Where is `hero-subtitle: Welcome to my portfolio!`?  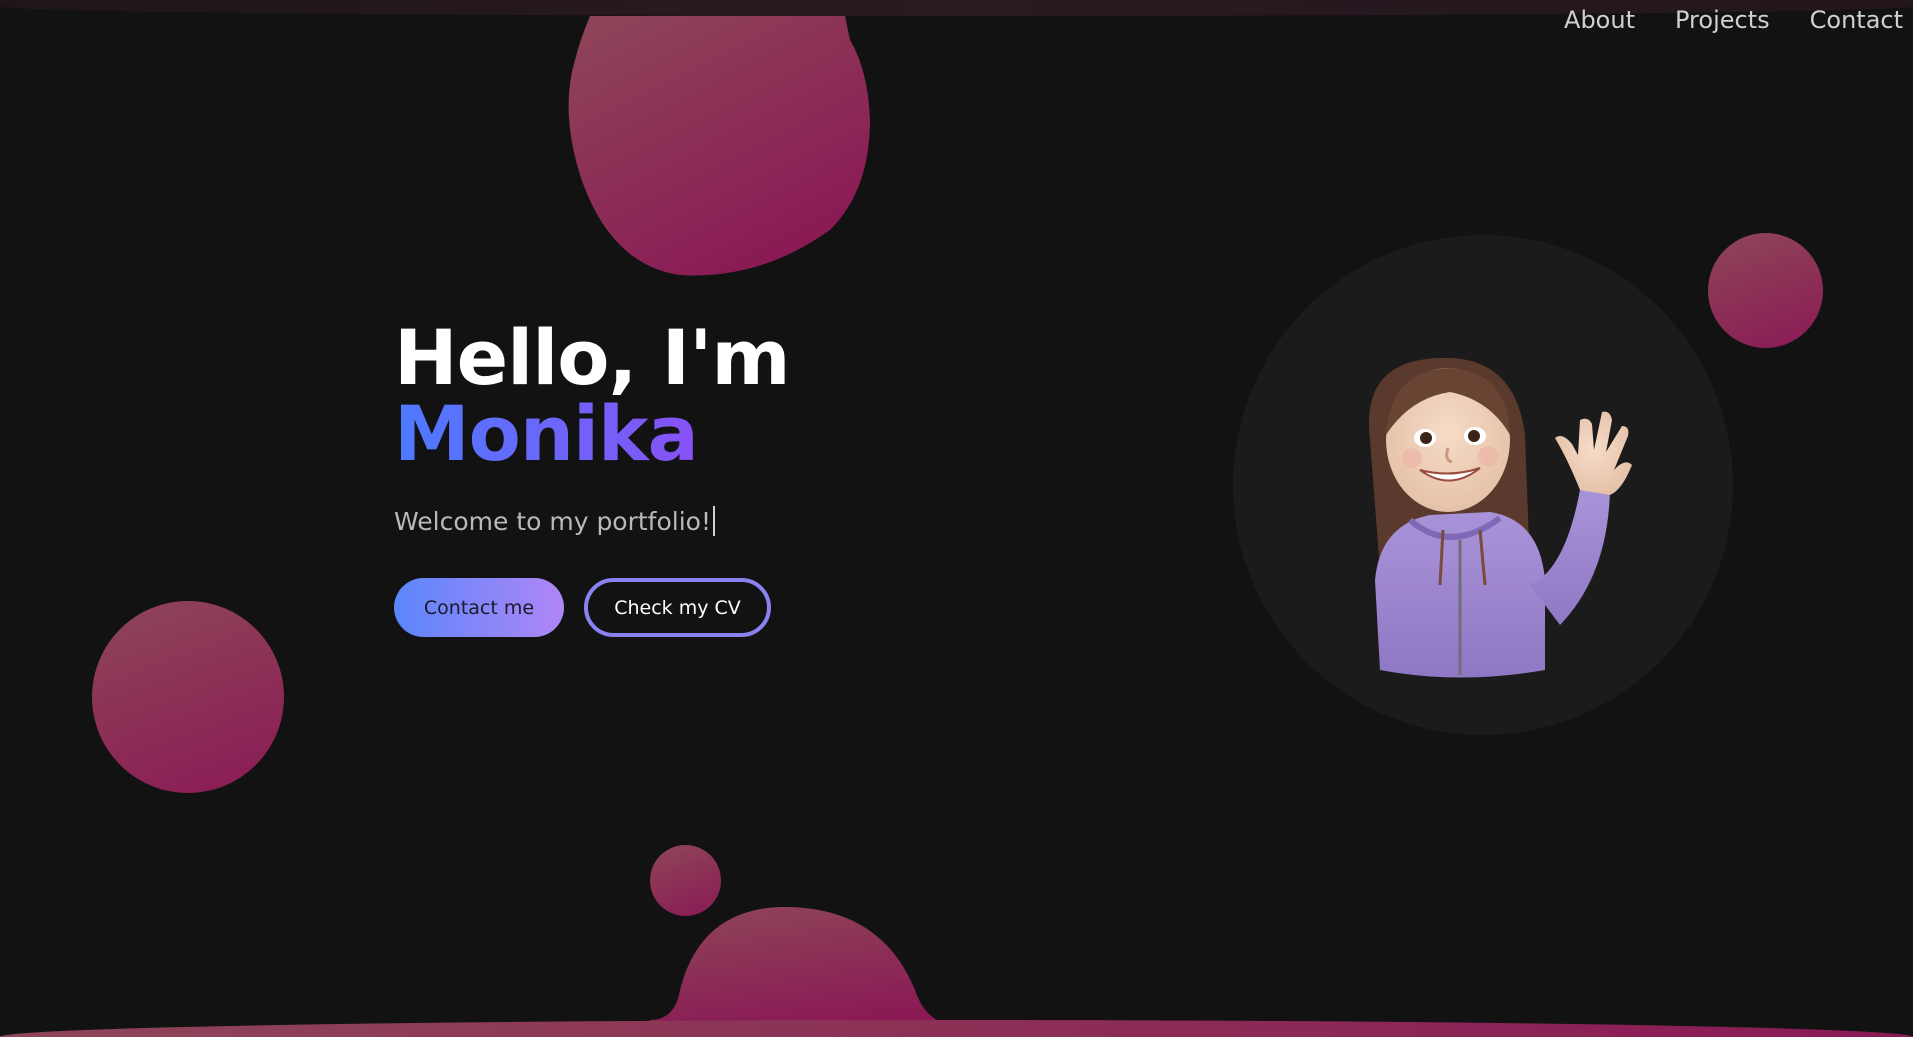 hero-subtitle: Welcome to my portfolio! is located at coordinates (592, 521).